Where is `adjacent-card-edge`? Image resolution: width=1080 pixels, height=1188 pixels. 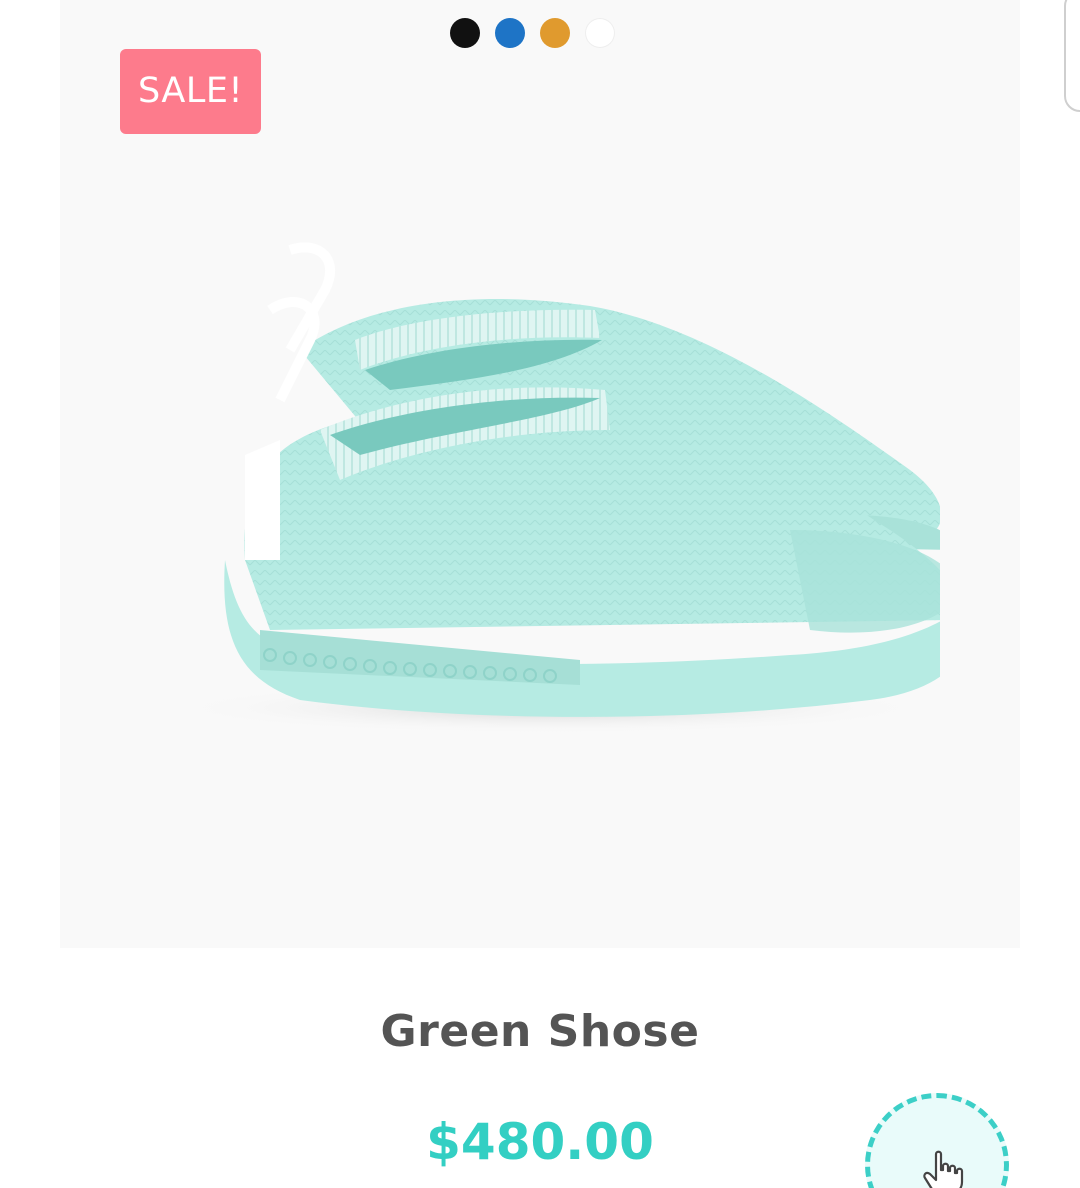
adjacent-card-edge is located at coordinates (1072, 56).